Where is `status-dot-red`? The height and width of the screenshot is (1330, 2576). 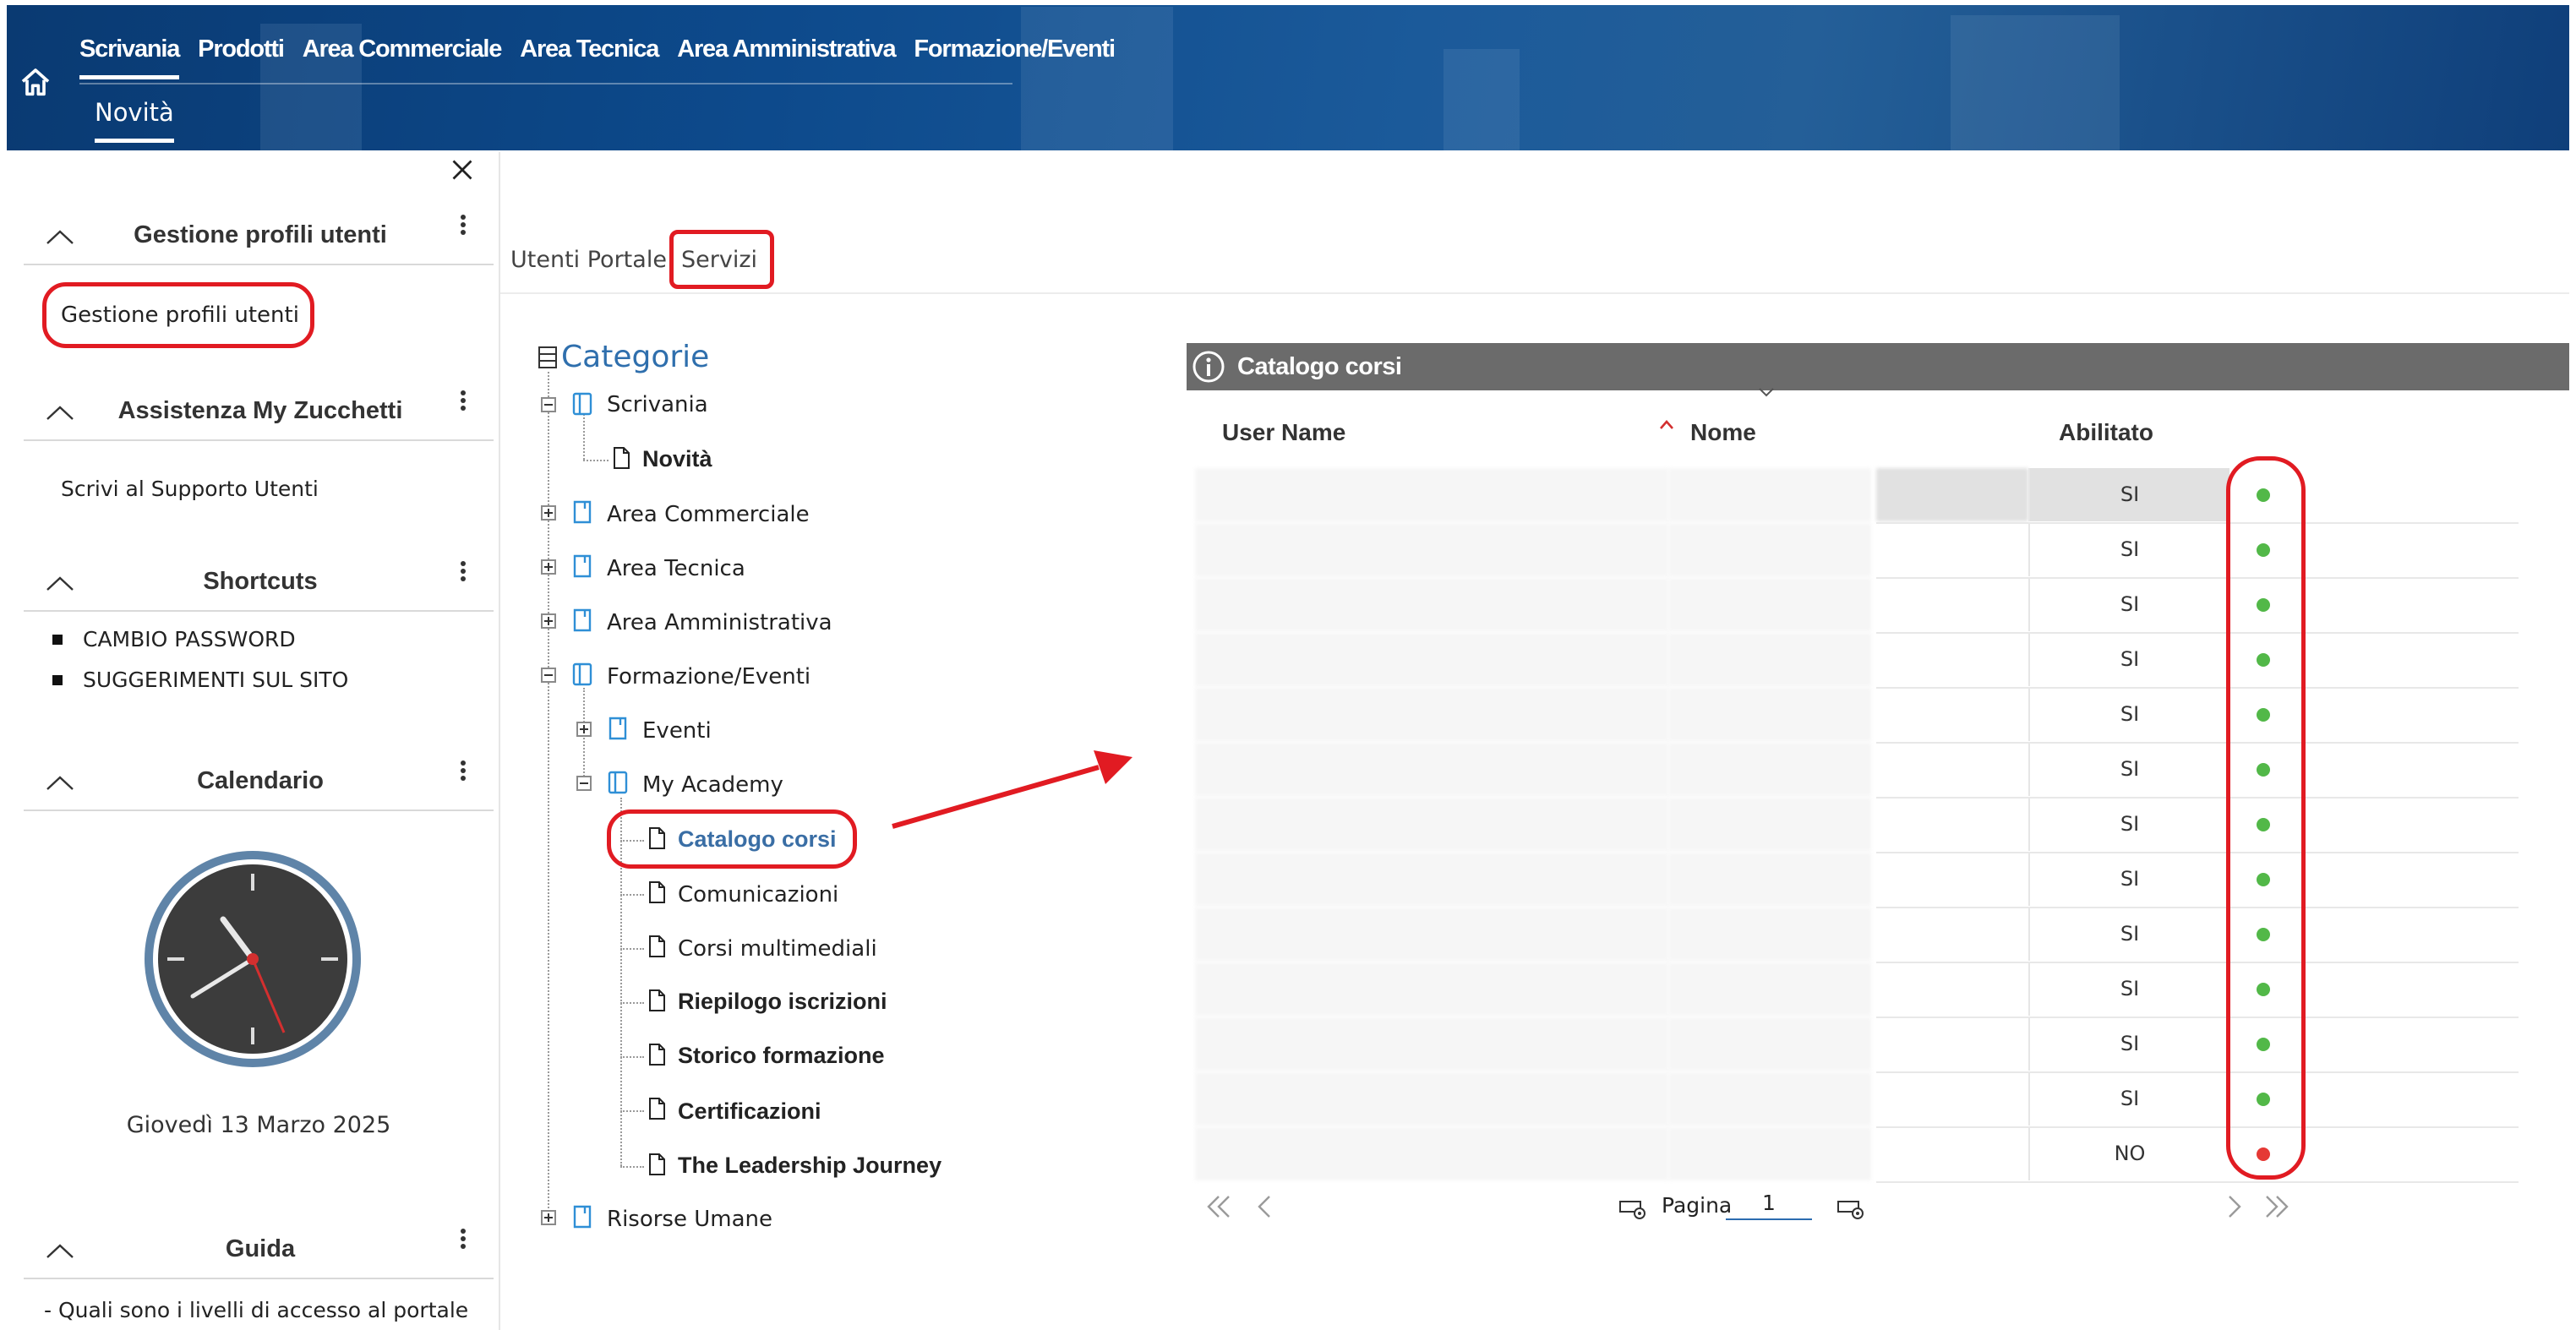
status-dot-red is located at coordinates (2263, 1154).